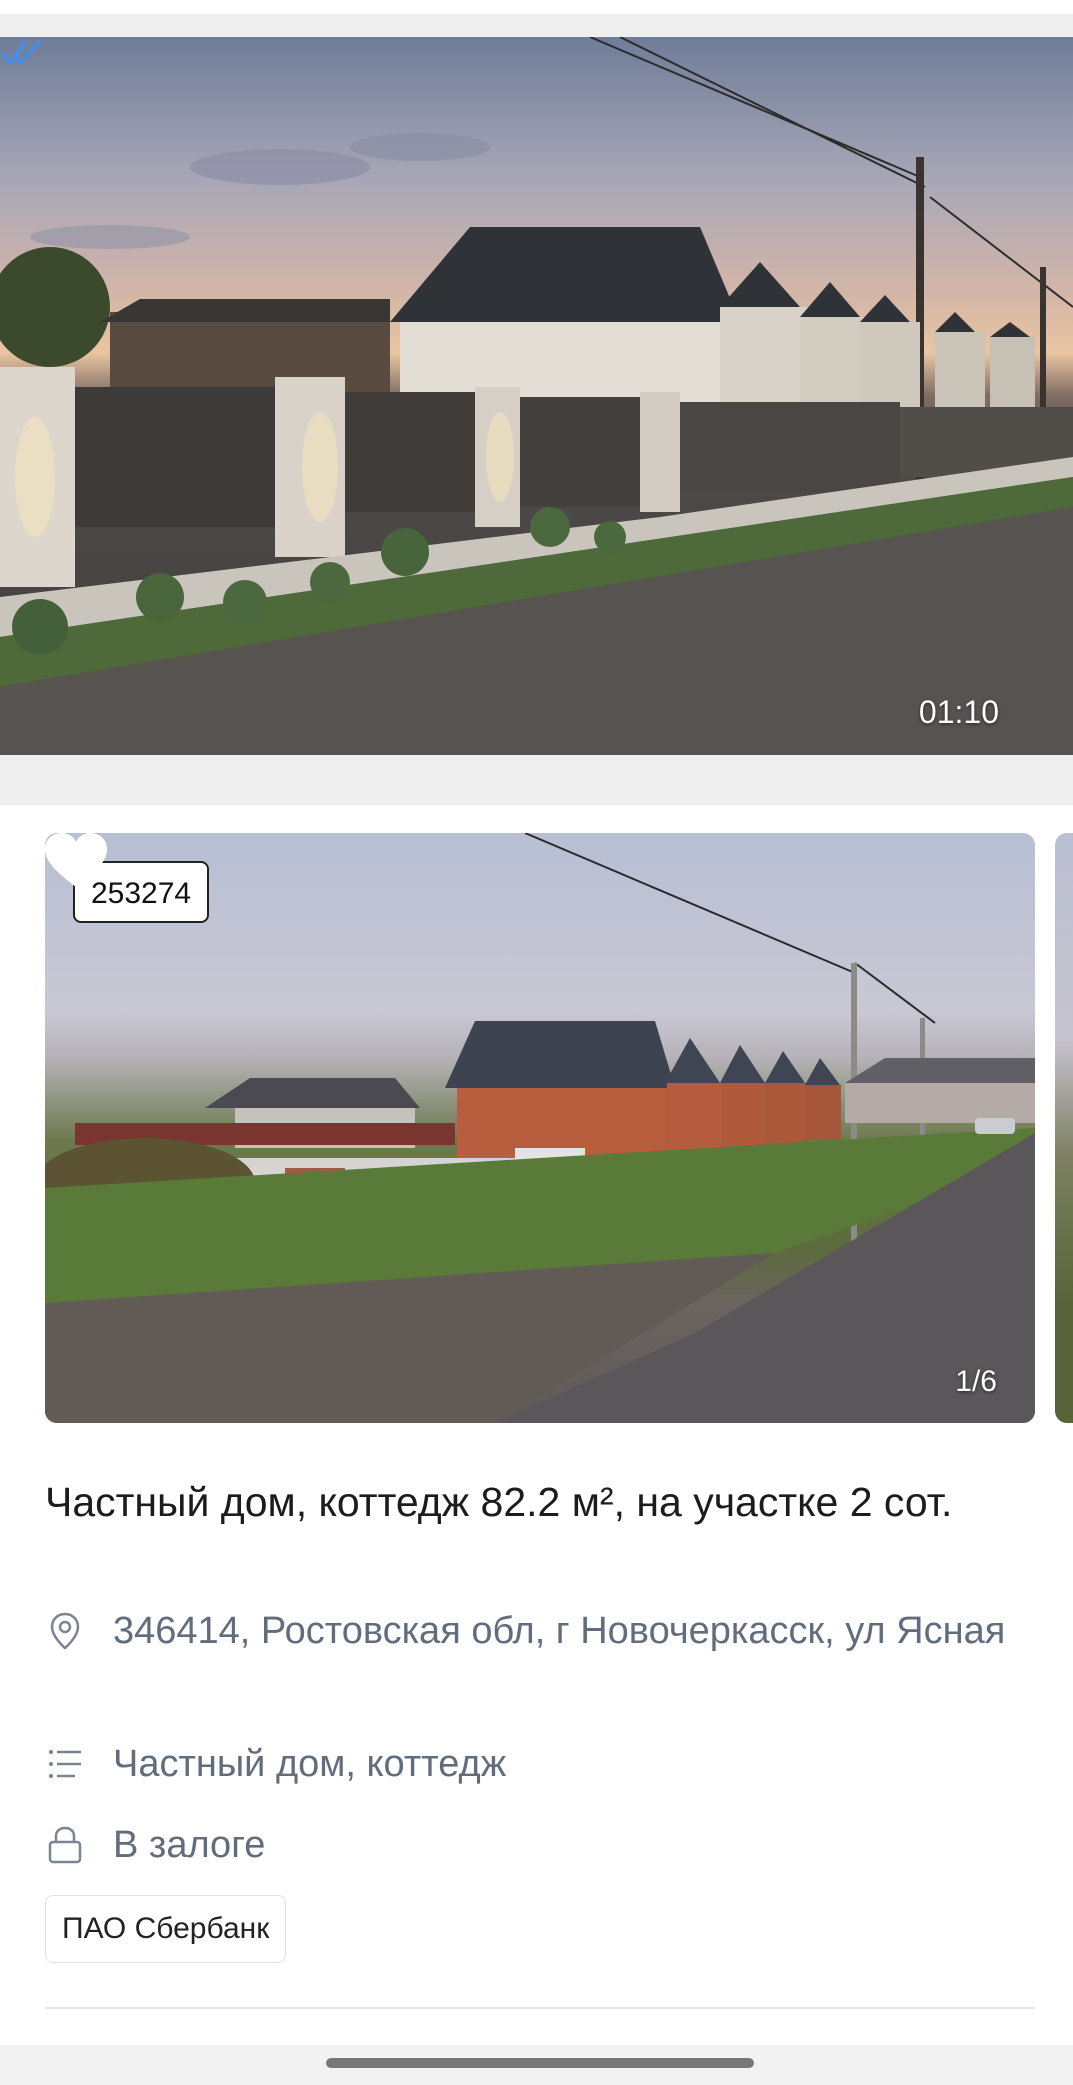 Image resolution: width=1073 pixels, height=2085 pixels. I want to click on double-check-icon, so click(21, 52).